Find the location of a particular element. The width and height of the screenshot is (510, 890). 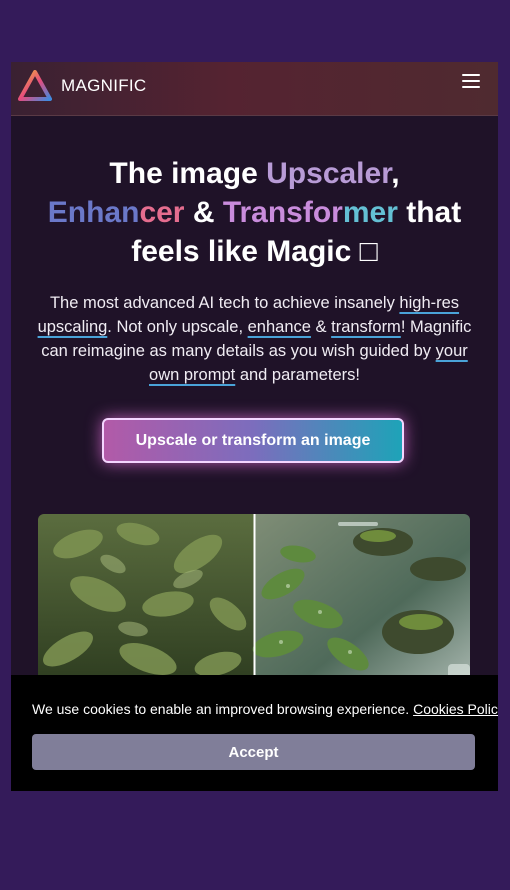

sub-text: . Not only upscale, is located at coordinates (177, 327).